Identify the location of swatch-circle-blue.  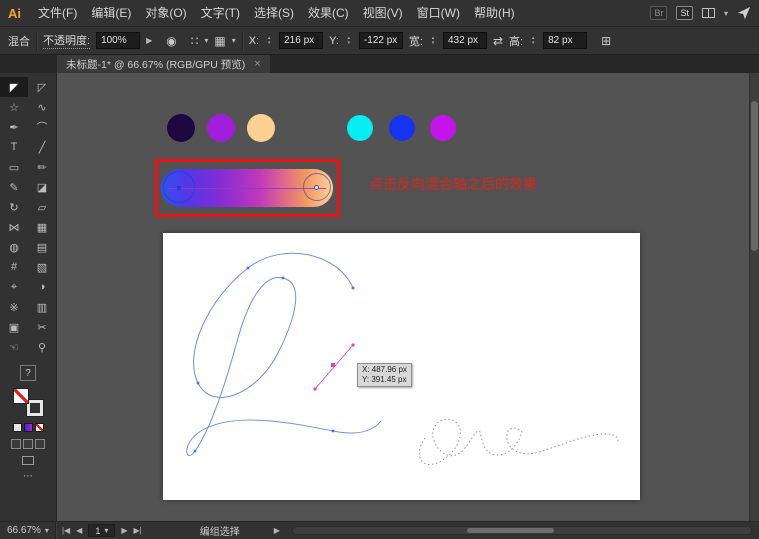
(402, 128).